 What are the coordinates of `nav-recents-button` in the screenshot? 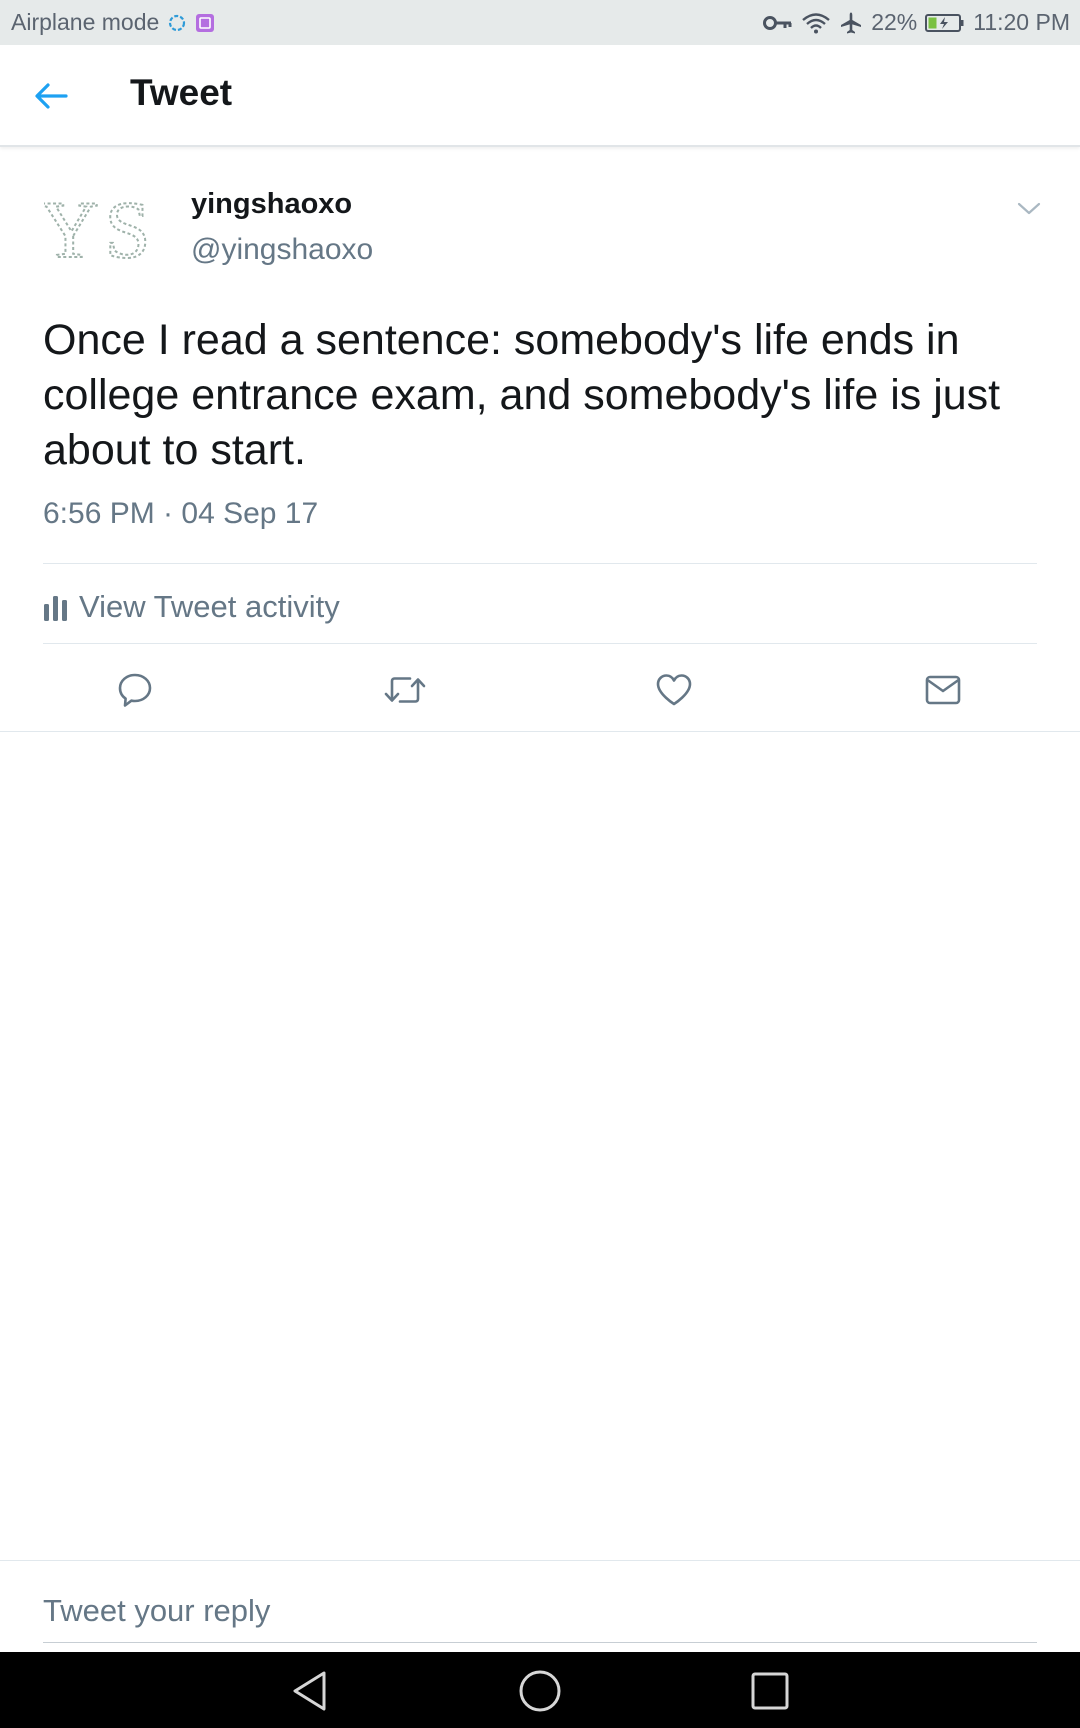 It's located at (770, 1691).